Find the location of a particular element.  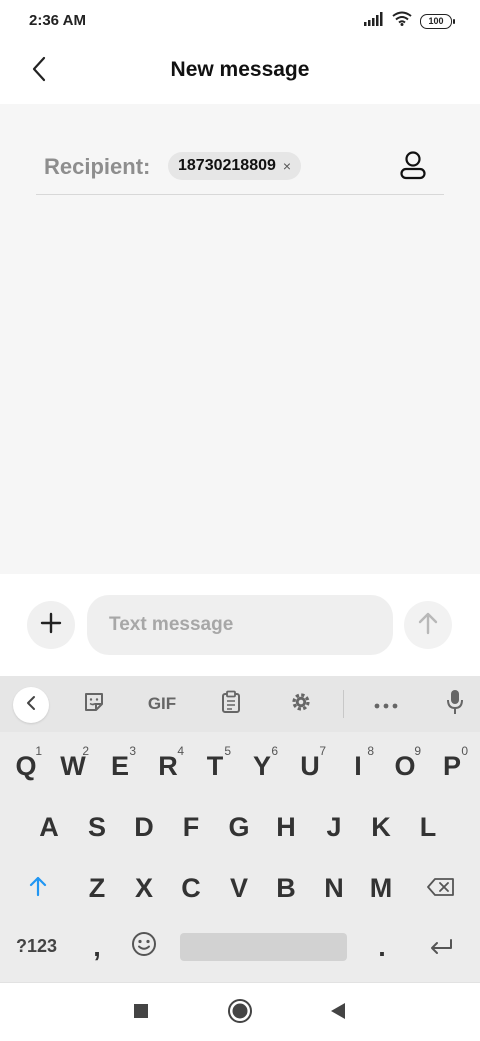

more-button is located at coordinates (386, 704).